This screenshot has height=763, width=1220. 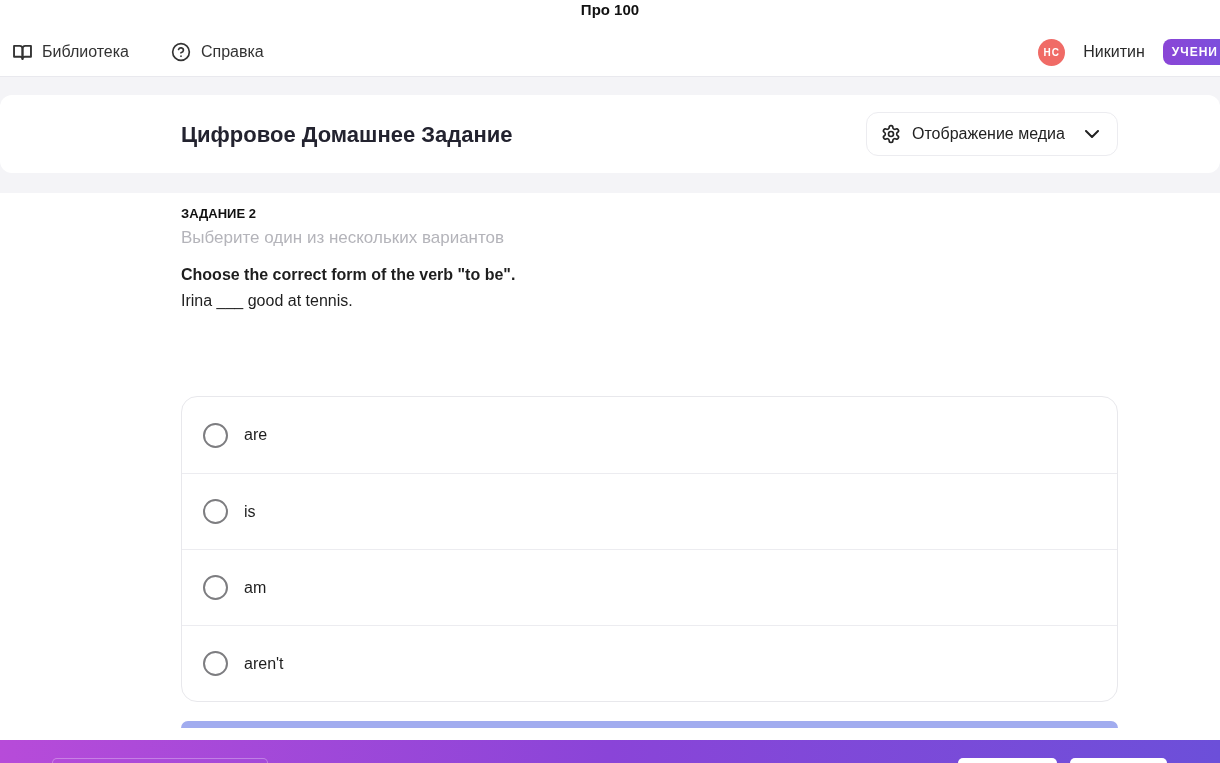 What do you see at coordinates (219, 214) in the screenshot?
I see `task-number: ЗАДАНИЕ 2` at bounding box center [219, 214].